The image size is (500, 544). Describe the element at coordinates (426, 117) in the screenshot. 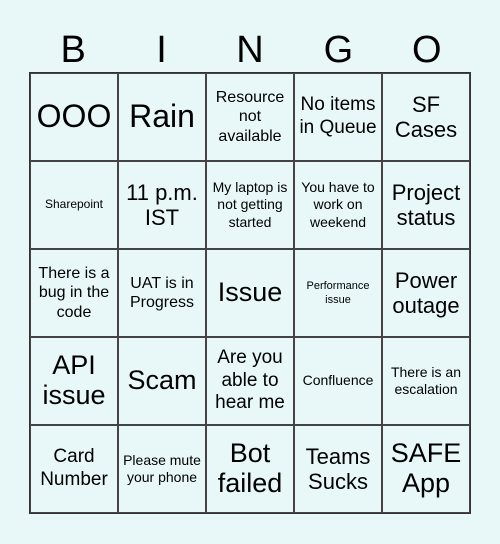

I see `bingo-cell: SF Cases` at that location.